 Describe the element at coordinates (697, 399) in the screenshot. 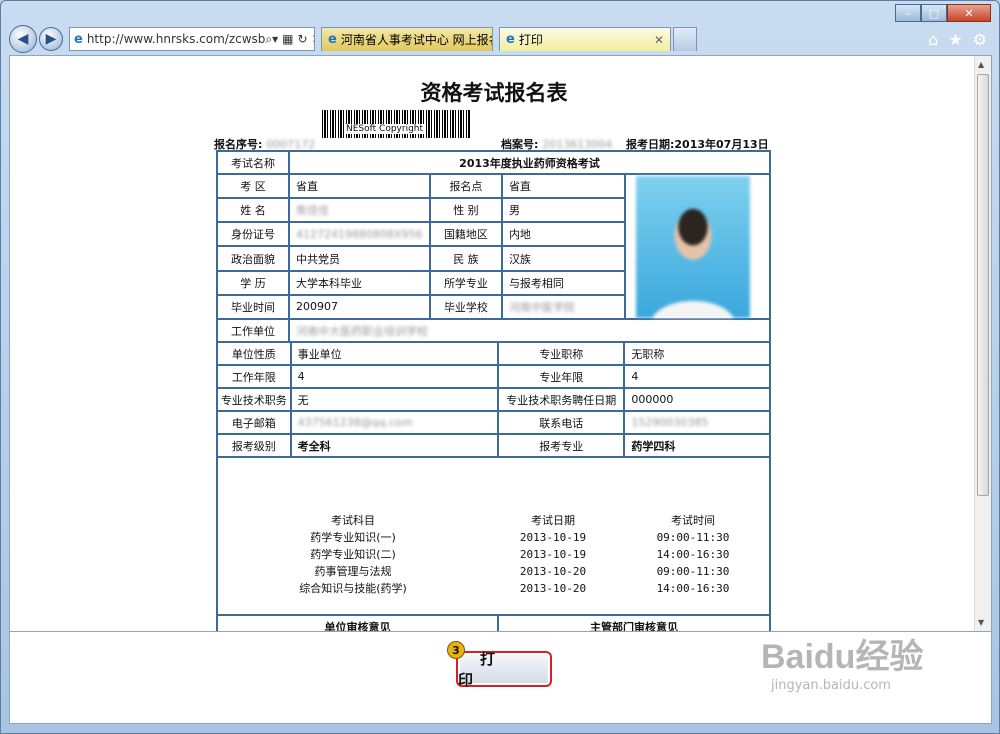

I see `tech-date-value: 000000` at that location.